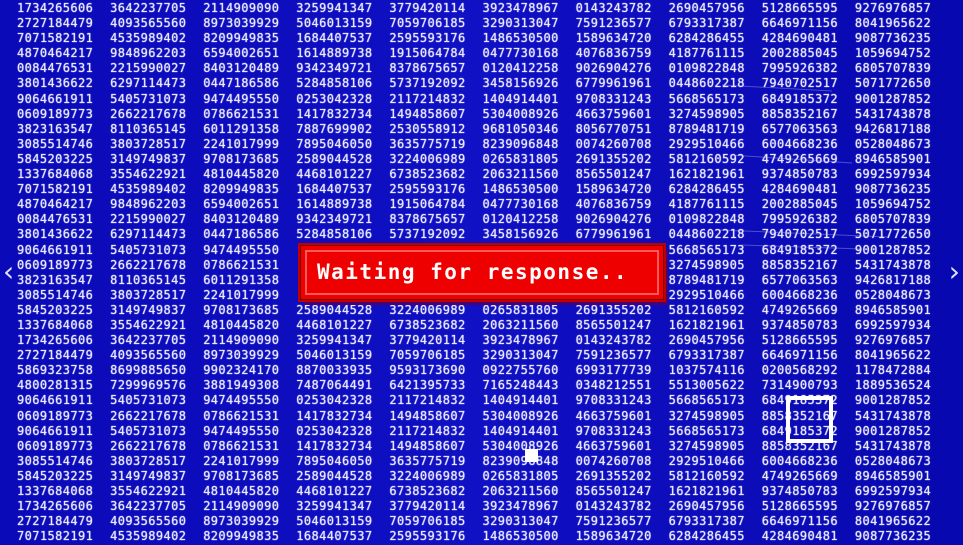 Image resolution: width=963 pixels, height=545 pixels. Describe the element at coordinates (809, 419) in the screenshot. I see `selection-box` at that location.